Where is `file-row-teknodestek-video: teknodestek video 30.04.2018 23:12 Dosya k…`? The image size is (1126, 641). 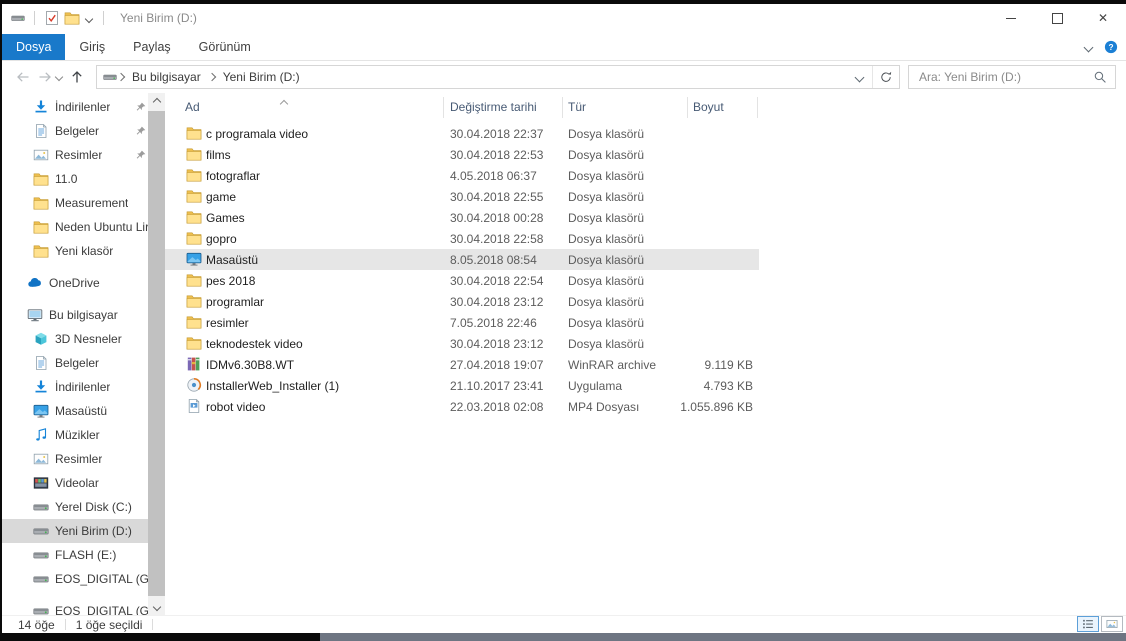
file-row-teknodestek-video: teknodestek video 30.04.2018 23:12 Dosya k… is located at coordinates (462, 343).